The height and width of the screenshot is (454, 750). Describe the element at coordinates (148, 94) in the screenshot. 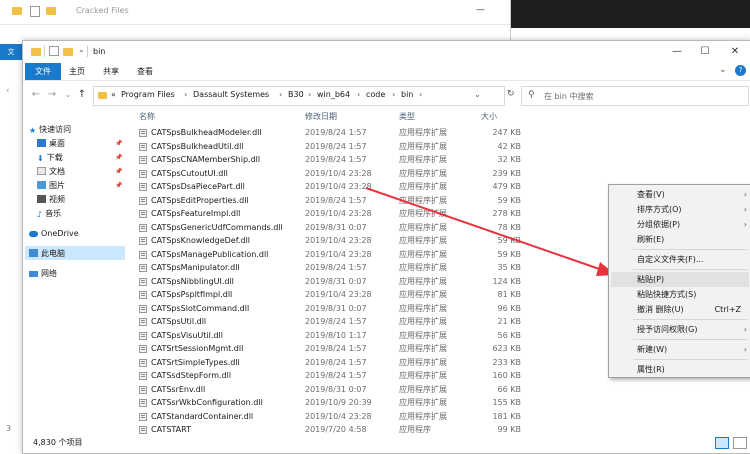

I see `breadcrumb-program-files: Program Files` at that location.